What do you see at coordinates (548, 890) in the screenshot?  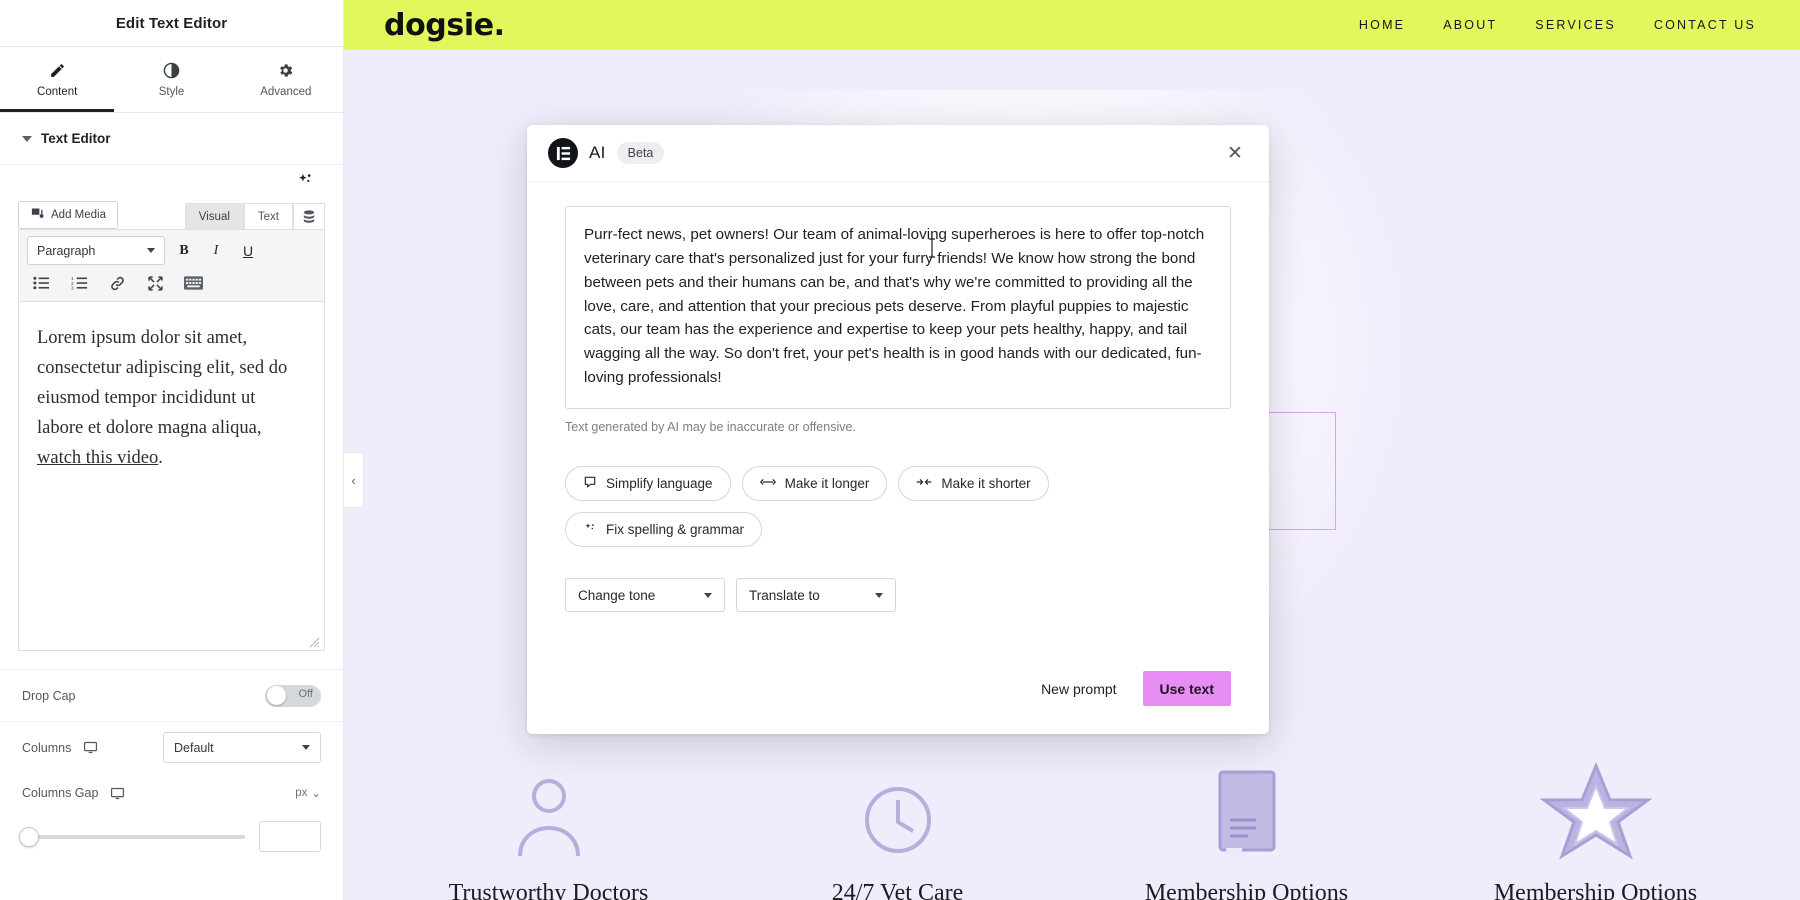 I see `feature-label: Trustworthy Doctors` at bounding box center [548, 890].